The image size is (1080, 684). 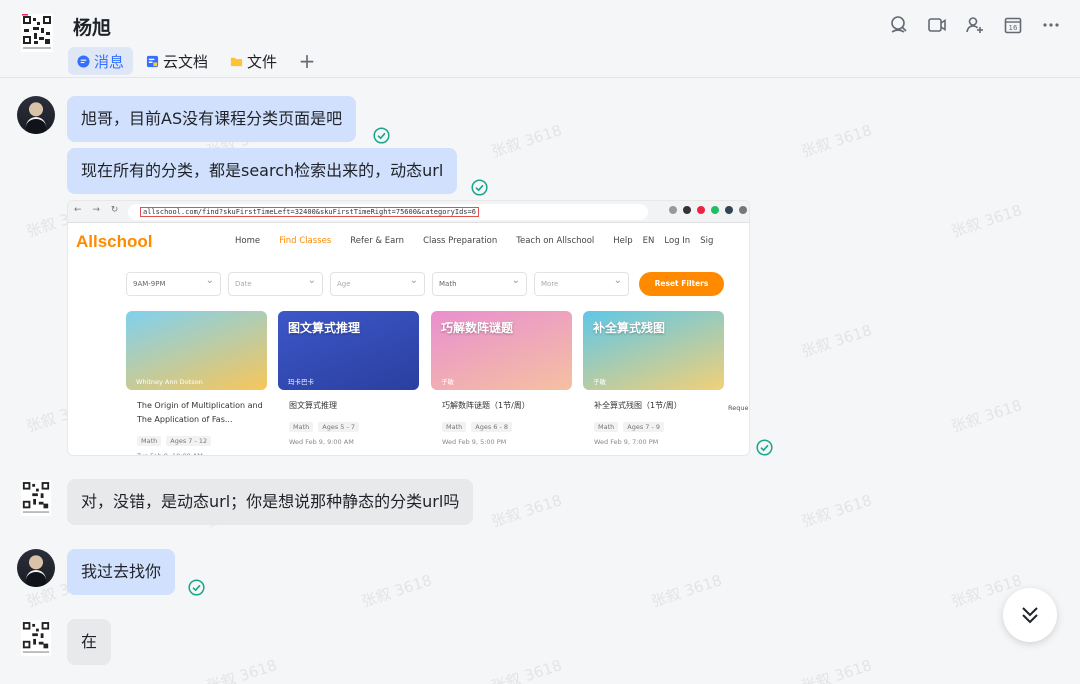 What do you see at coordinates (152, 61) in the screenshot?
I see `cloud-doc-icon` at bounding box center [152, 61].